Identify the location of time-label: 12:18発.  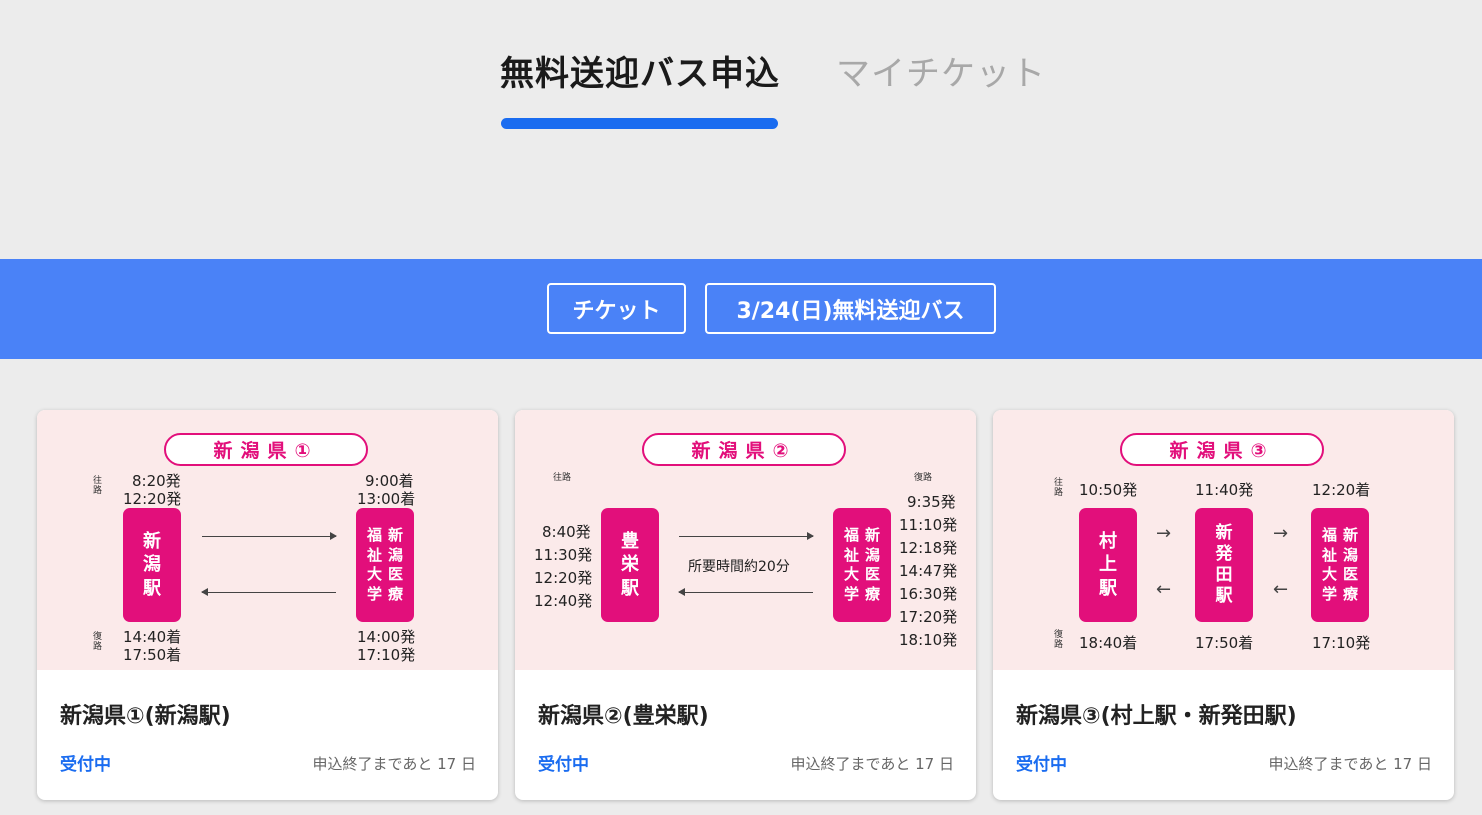
(928, 548).